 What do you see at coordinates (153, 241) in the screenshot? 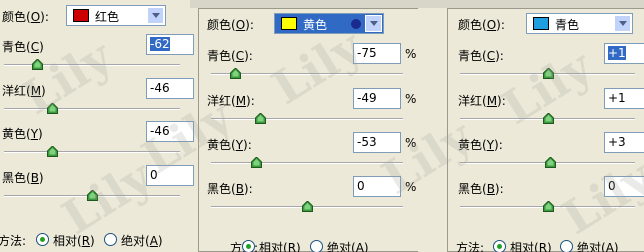
I see `absolute-key: A` at bounding box center [153, 241].